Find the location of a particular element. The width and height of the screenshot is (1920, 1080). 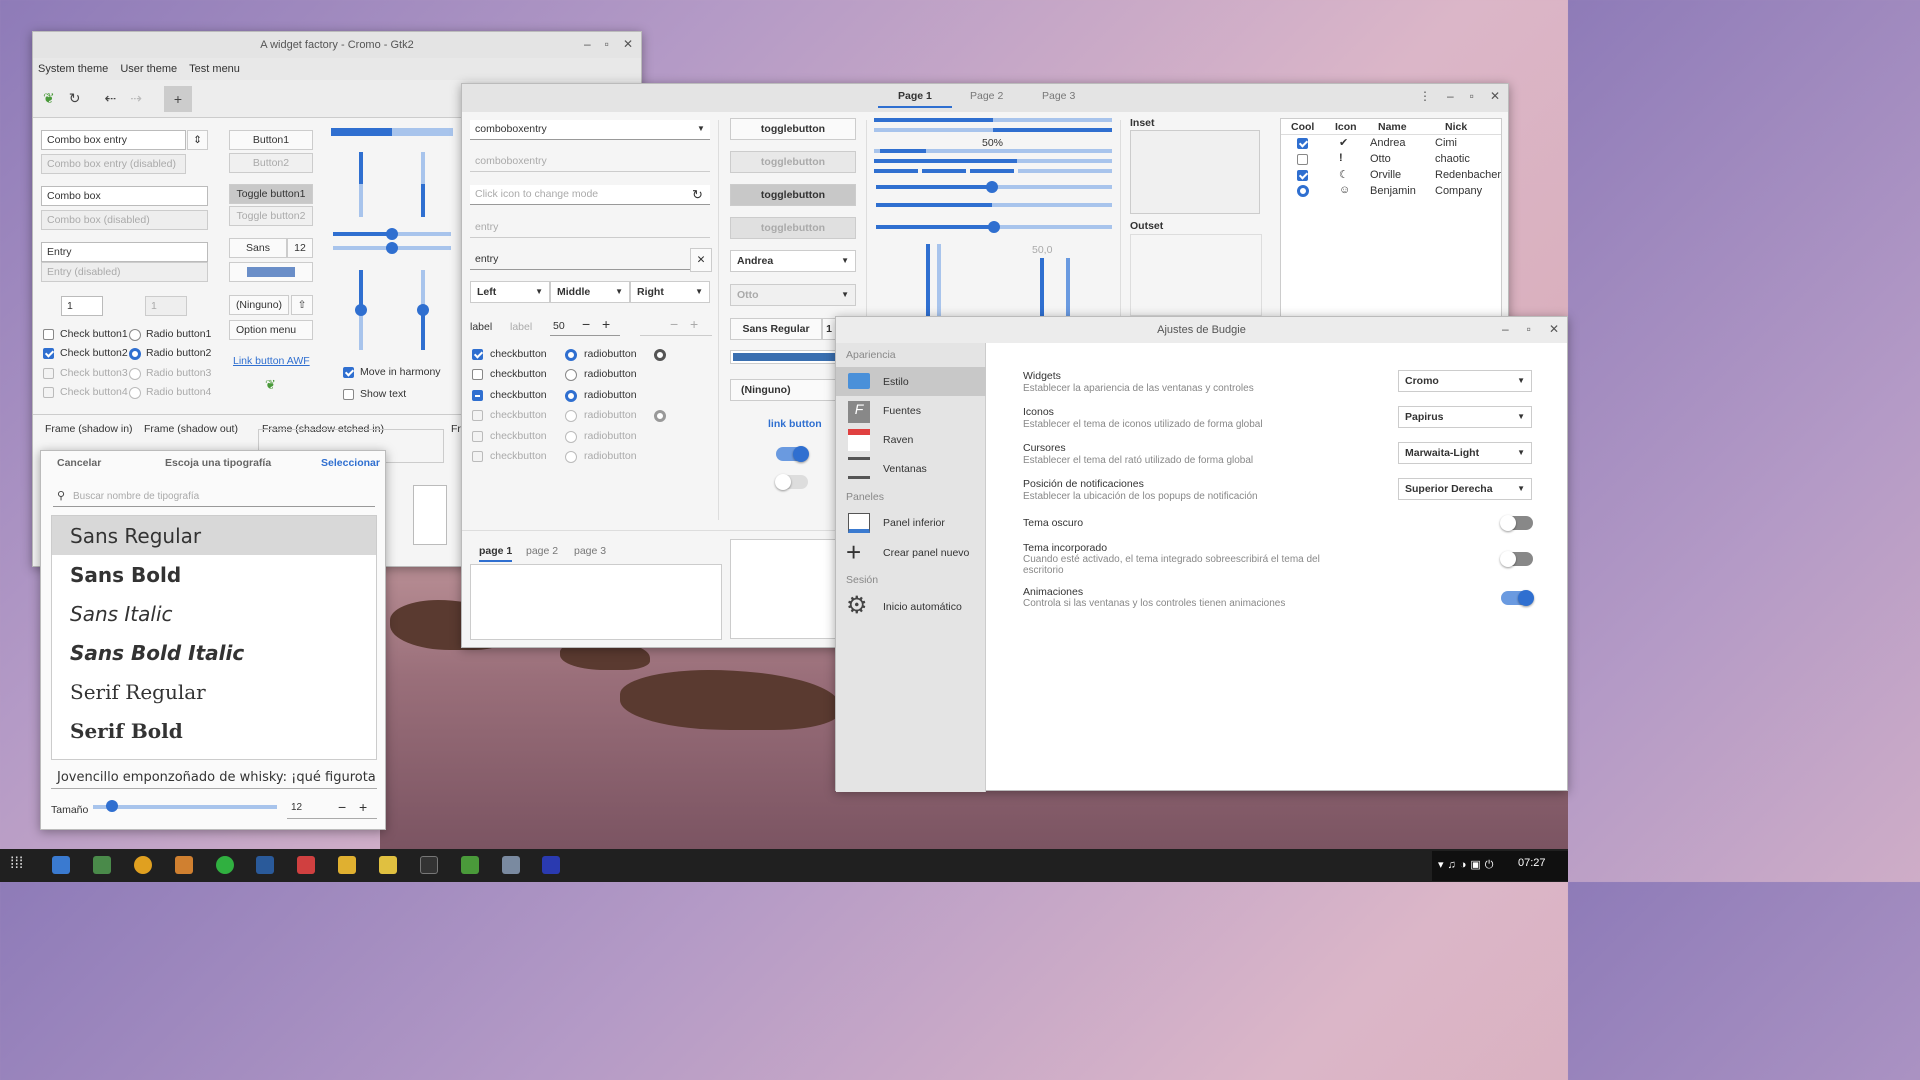

radiobutton-selected is located at coordinates (571, 355).